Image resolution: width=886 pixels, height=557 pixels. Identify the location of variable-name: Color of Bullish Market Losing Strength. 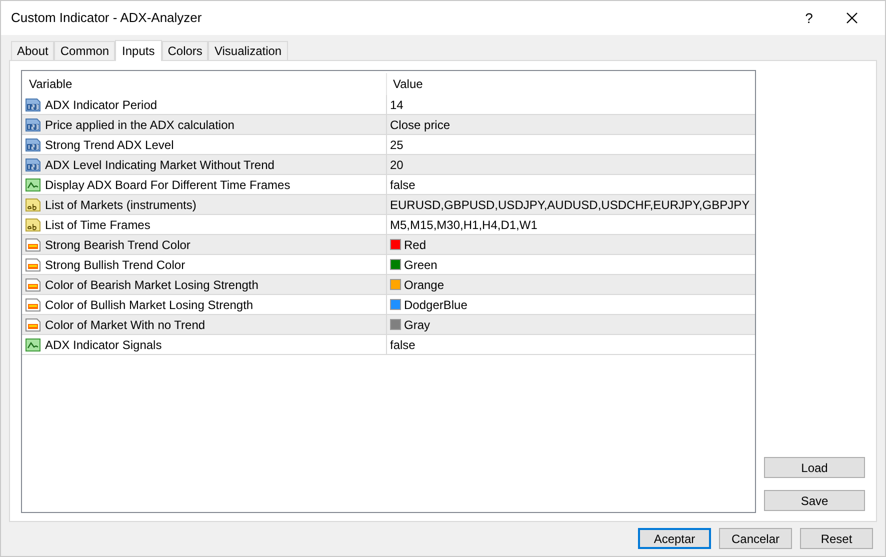
(149, 305).